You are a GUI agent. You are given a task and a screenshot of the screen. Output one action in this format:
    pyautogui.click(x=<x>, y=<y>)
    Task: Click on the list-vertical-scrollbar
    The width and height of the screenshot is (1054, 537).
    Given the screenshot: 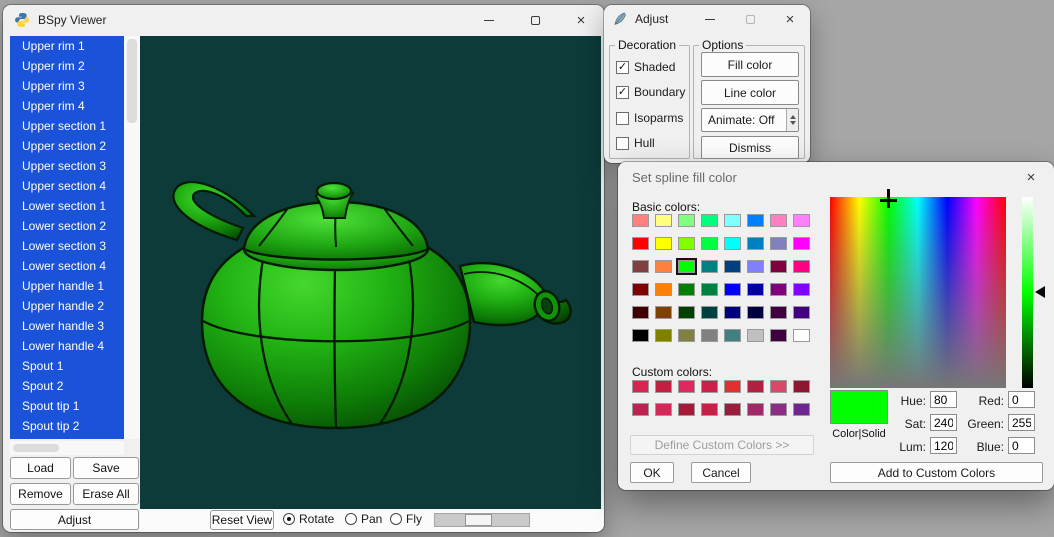 What is the action you would take?
    pyautogui.click(x=132, y=237)
    